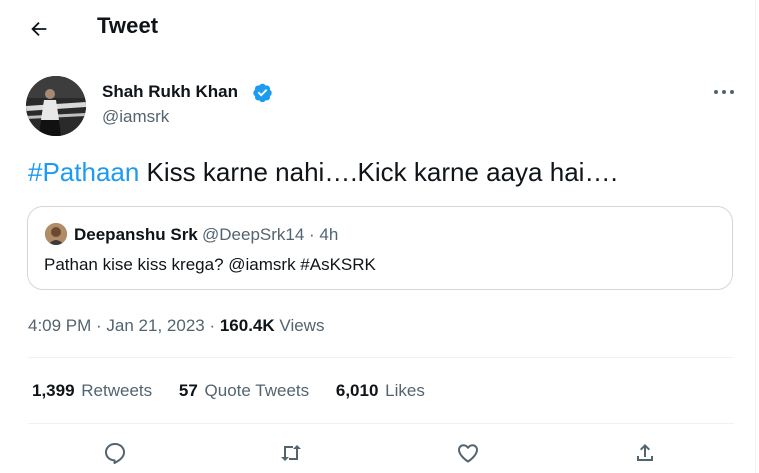 The height and width of the screenshot is (473, 759). I want to click on likes-label: Likes, so click(405, 390).